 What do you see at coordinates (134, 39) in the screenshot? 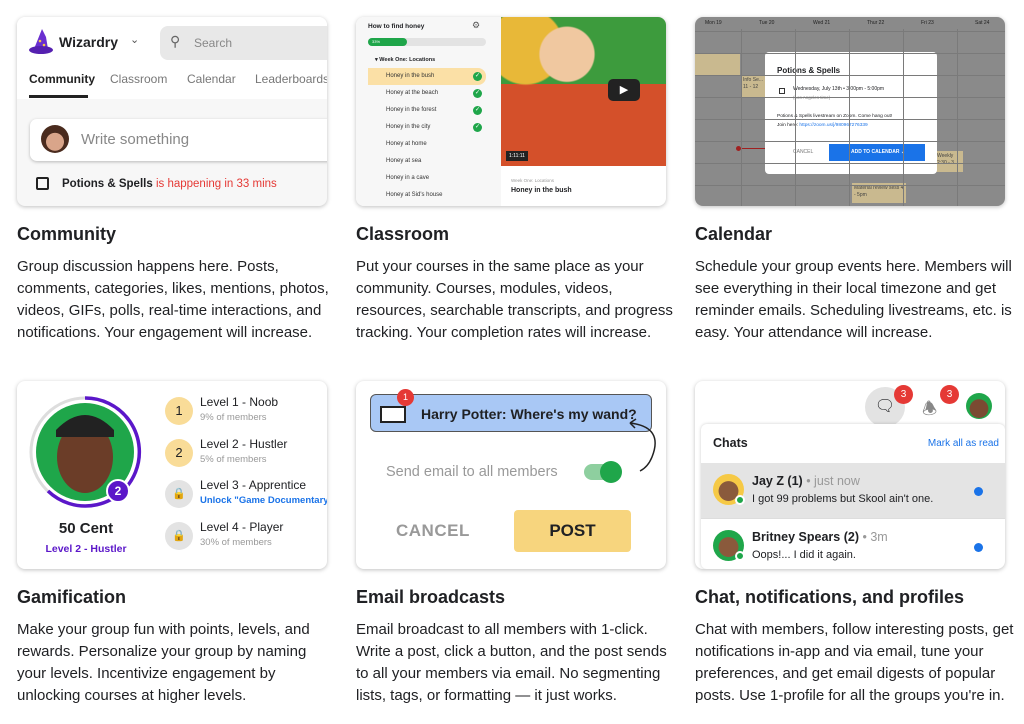
I see `chevron-down-icon: ⌄` at bounding box center [134, 39].